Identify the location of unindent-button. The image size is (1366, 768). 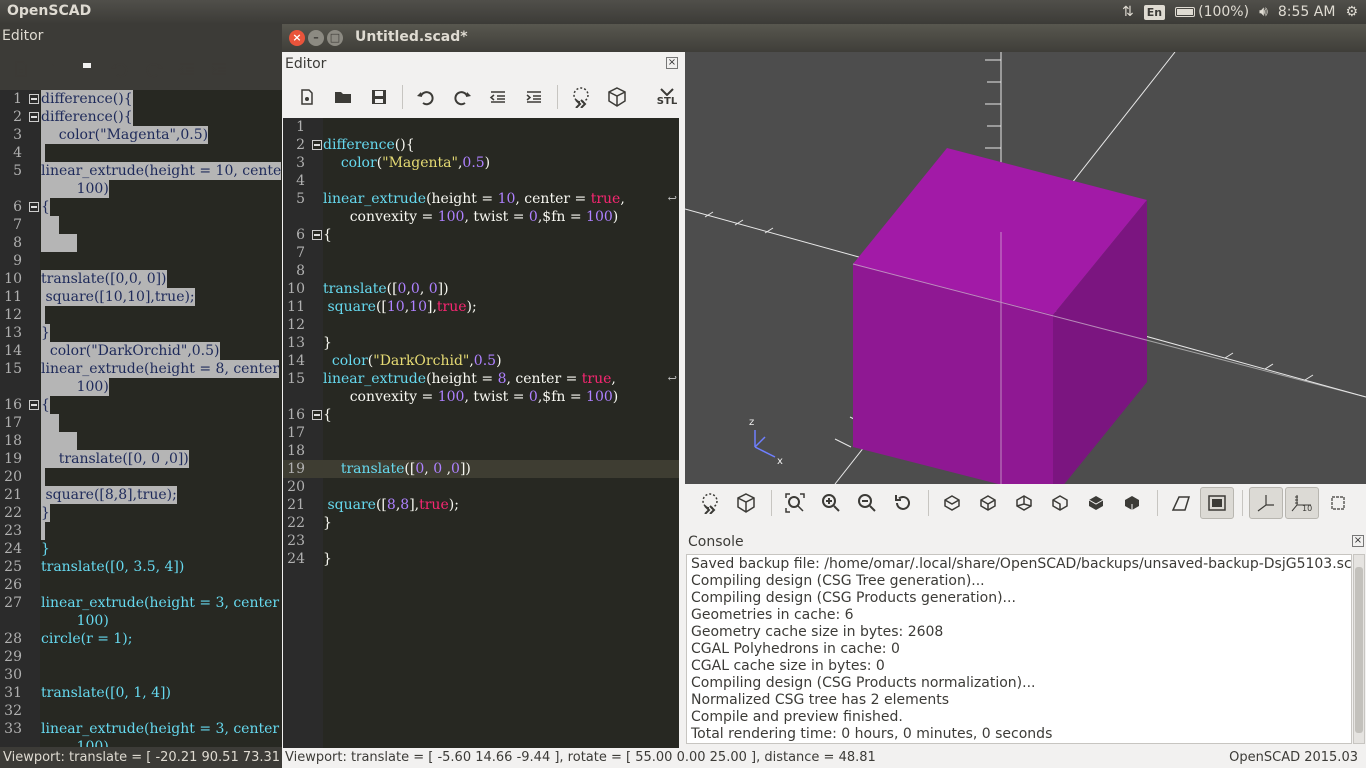
(498, 97).